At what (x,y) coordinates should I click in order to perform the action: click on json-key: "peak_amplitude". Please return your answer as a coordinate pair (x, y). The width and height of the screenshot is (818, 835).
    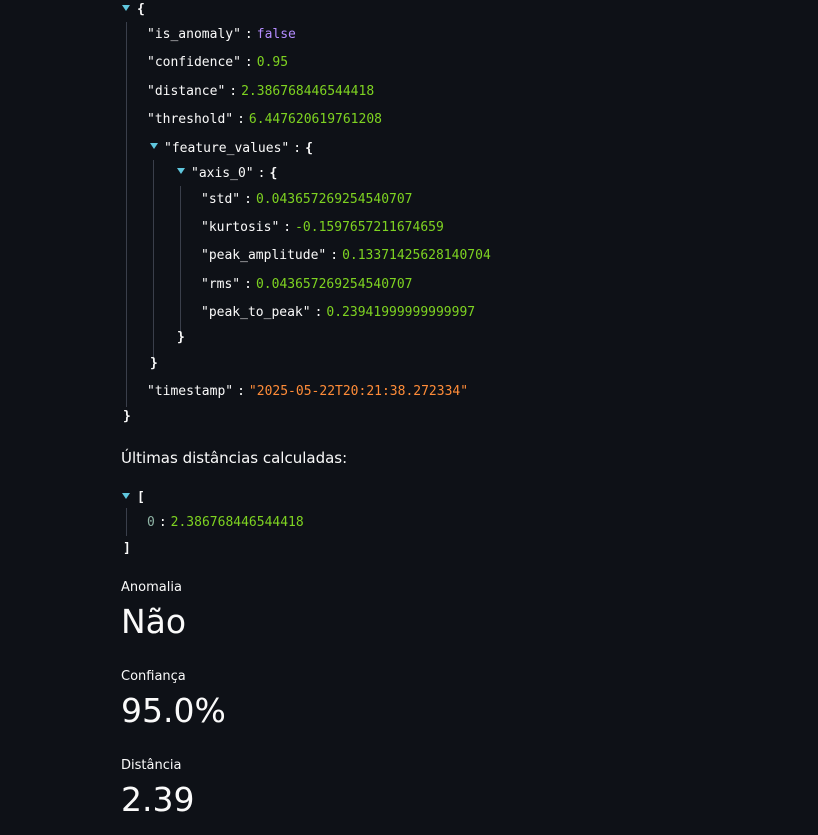
    Looking at the image, I should click on (264, 255).